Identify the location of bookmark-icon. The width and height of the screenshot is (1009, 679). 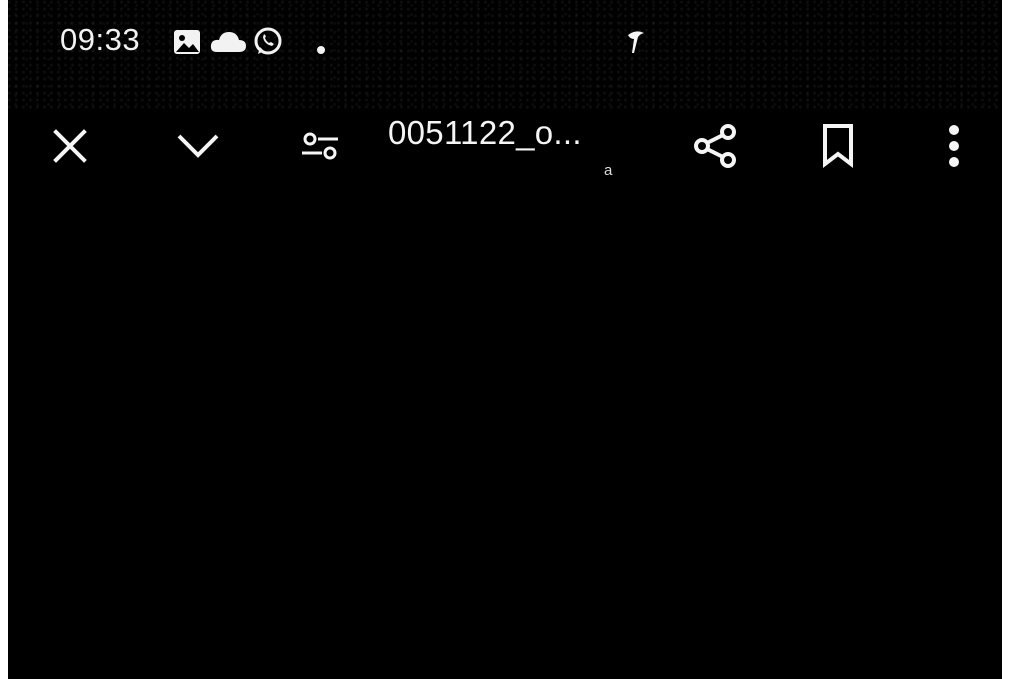
(838, 146).